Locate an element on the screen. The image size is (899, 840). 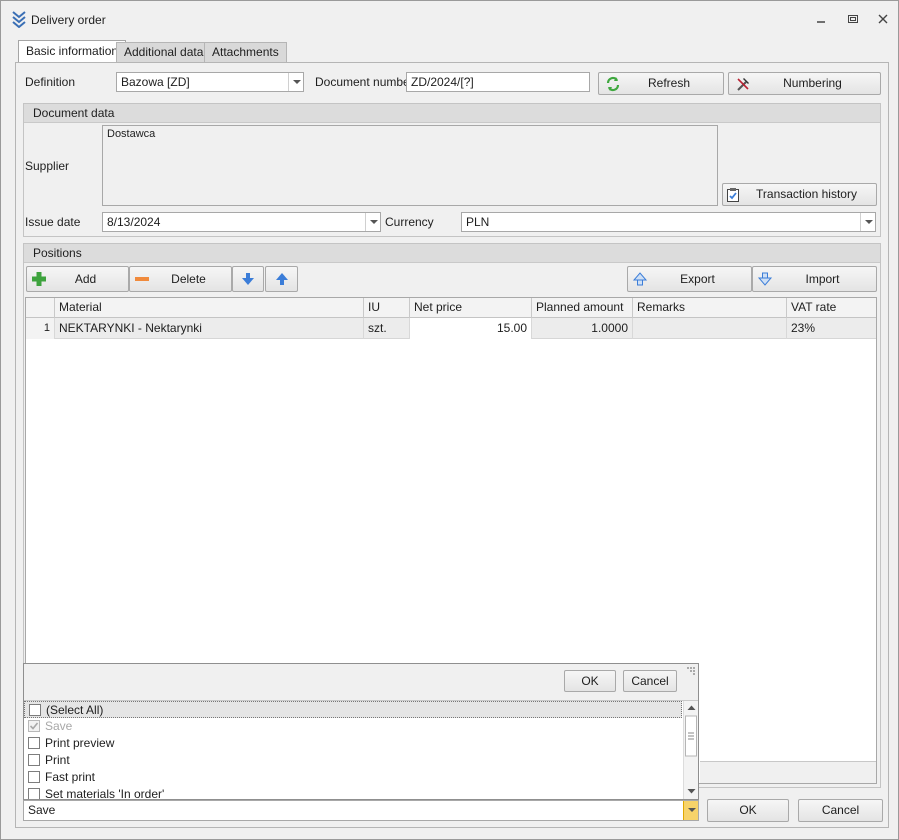
window-title: Delivery order is located at coordinates (68, 20).